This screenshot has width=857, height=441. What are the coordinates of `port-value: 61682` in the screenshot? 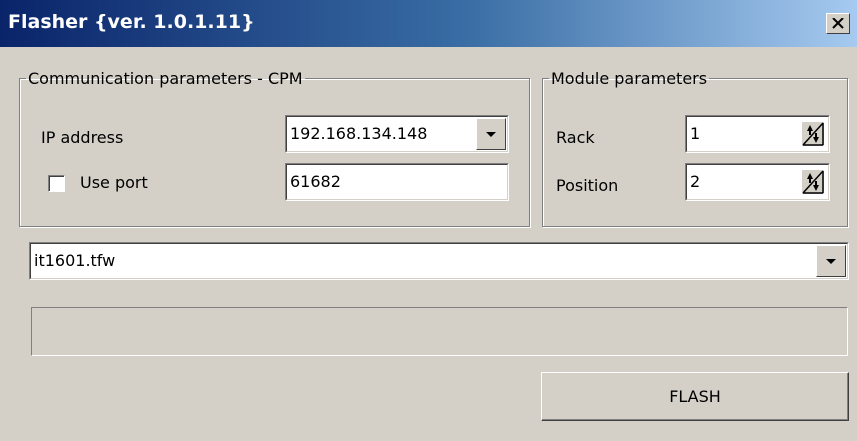 It's located at (315, 181).